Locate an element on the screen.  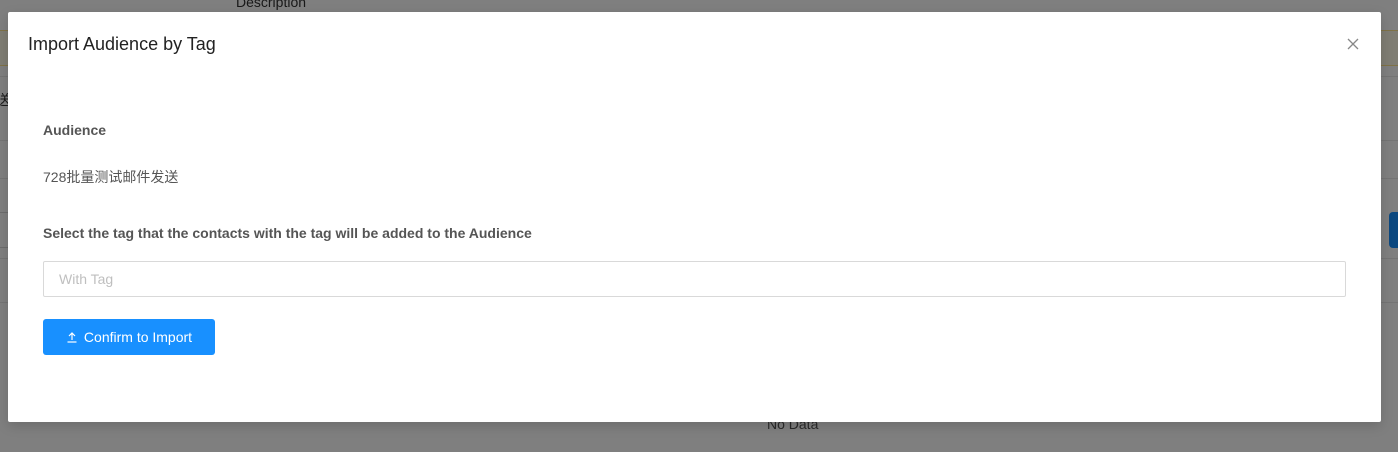
close-icon is located at coordinates (1353, 44).